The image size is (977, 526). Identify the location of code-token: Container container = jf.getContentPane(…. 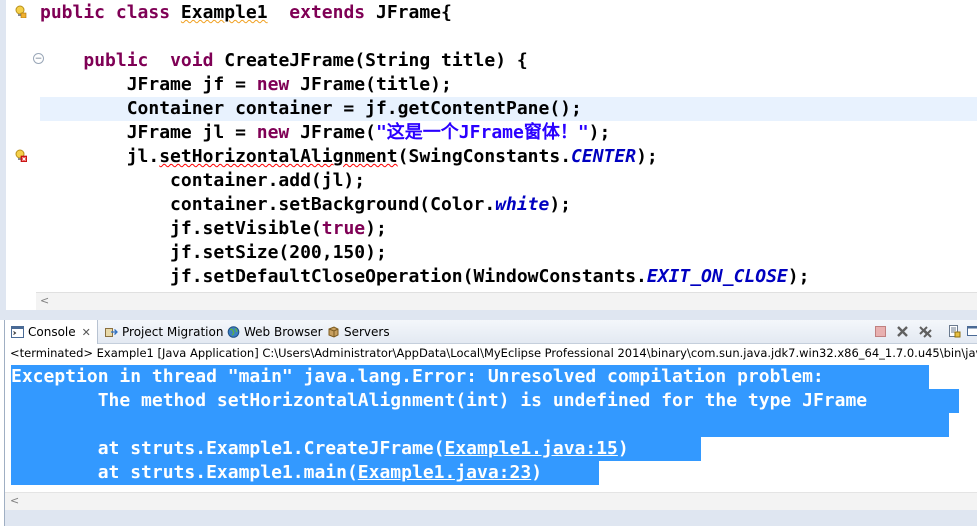
(311, 108).